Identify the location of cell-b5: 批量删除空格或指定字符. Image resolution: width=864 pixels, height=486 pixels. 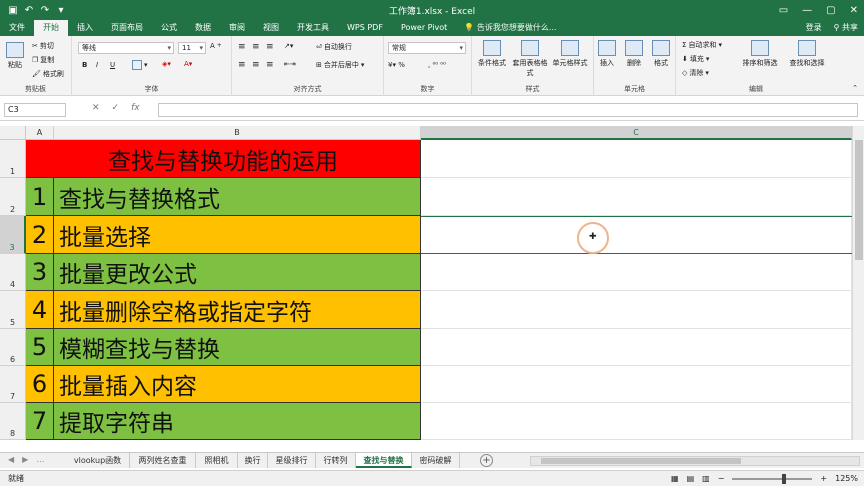
(237, 310).